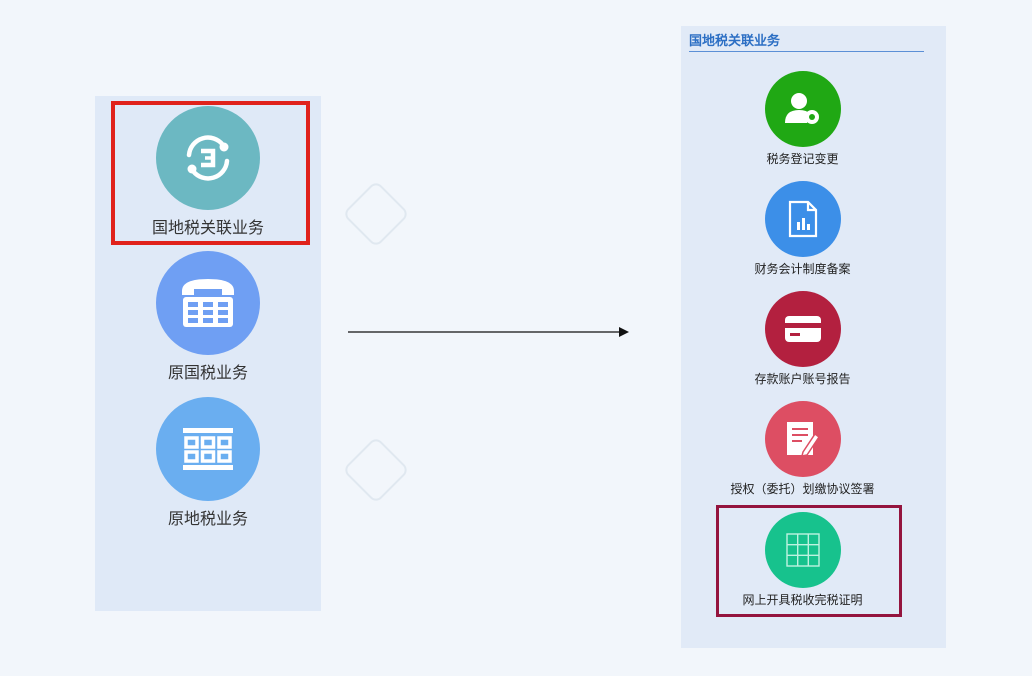  I want to click on service-label: 网上开具税收完税证明, so click(802, 600).